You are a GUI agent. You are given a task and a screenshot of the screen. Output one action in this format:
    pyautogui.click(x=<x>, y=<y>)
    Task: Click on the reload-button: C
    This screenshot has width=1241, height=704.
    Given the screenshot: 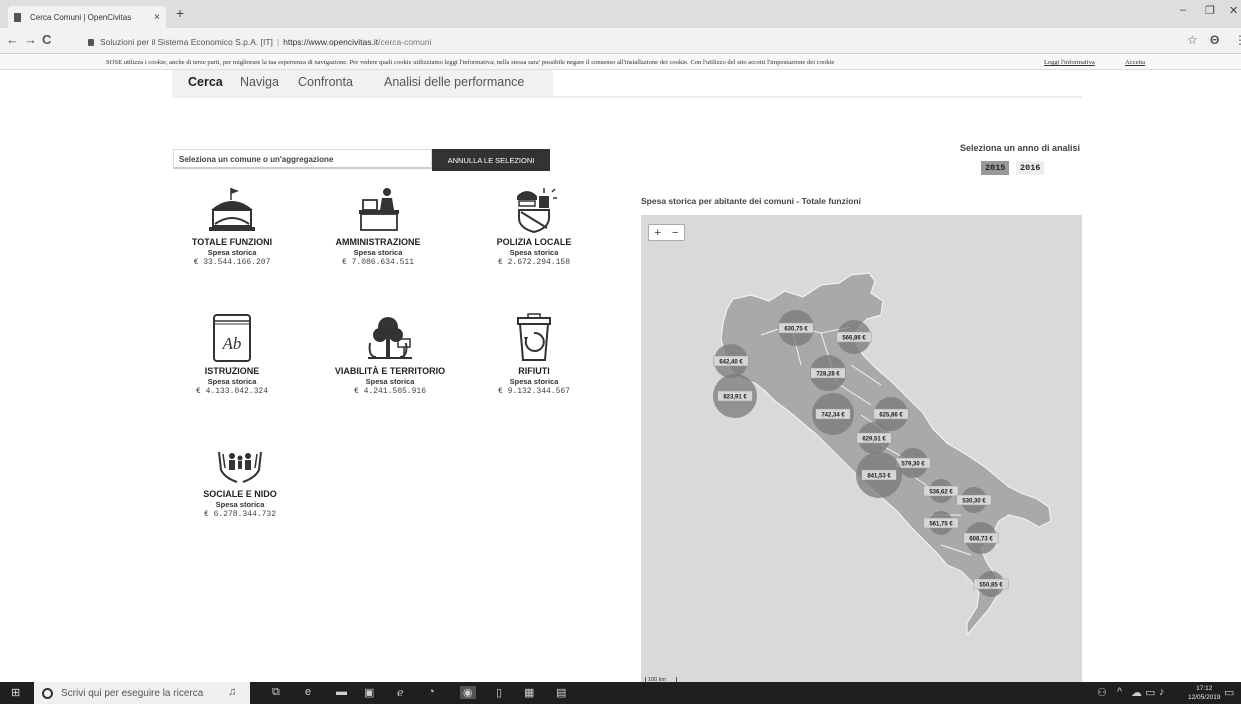 What is the action you would take?
    pyautogui.click(x=46, y=39)
    